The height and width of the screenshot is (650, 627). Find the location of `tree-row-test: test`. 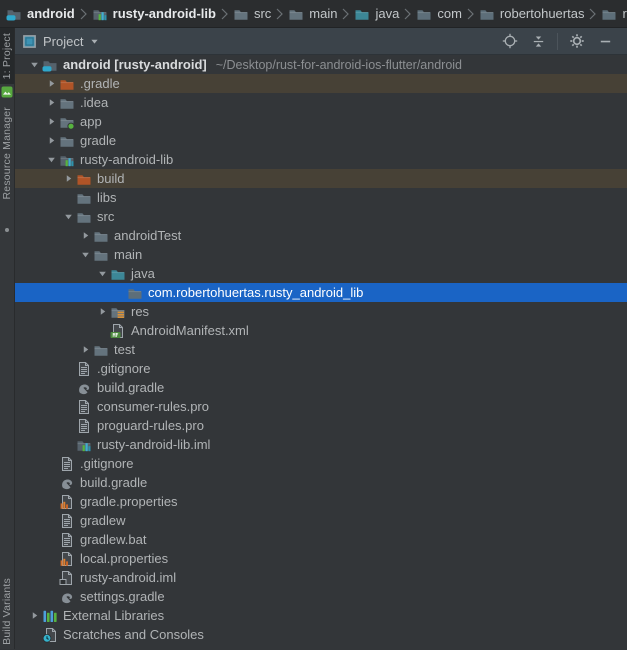

tree-row-test: test is located at coordinates (321, 349).